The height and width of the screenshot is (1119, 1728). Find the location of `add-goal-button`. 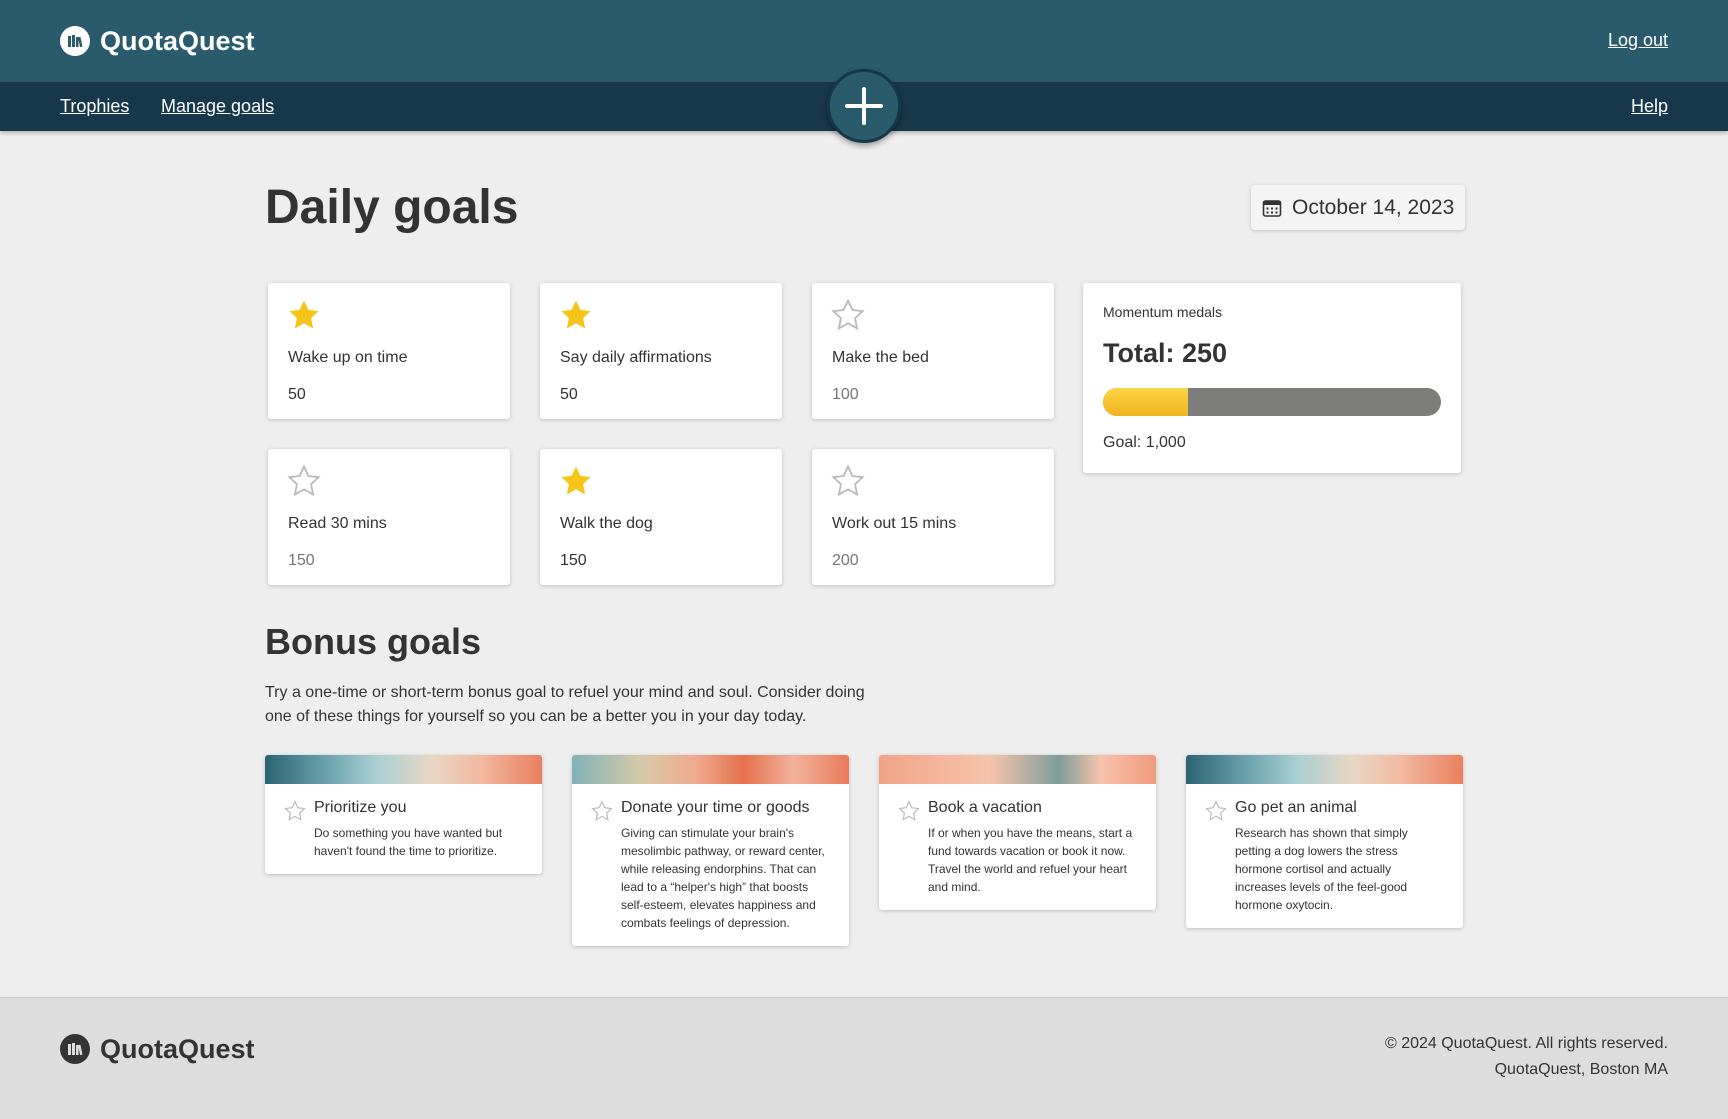

add-goal-button is located at coordinates (864, 106).